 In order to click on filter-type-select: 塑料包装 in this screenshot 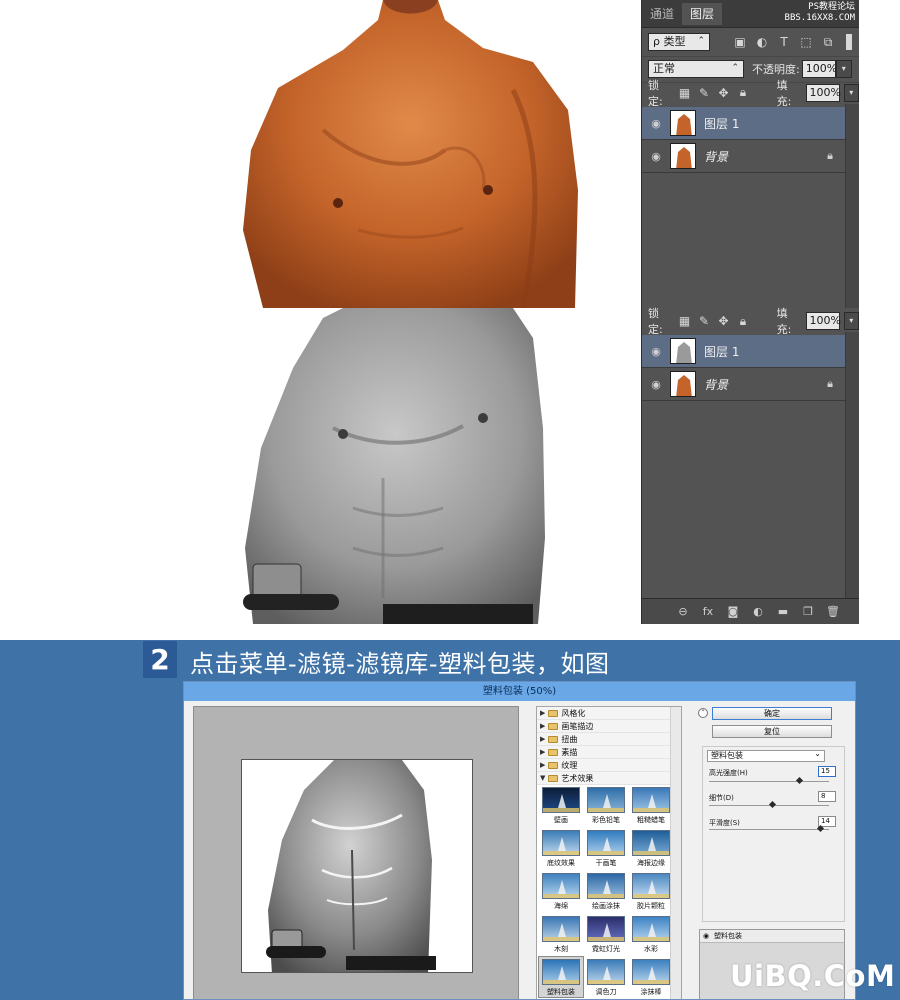, I will do `click(766, 755)`.